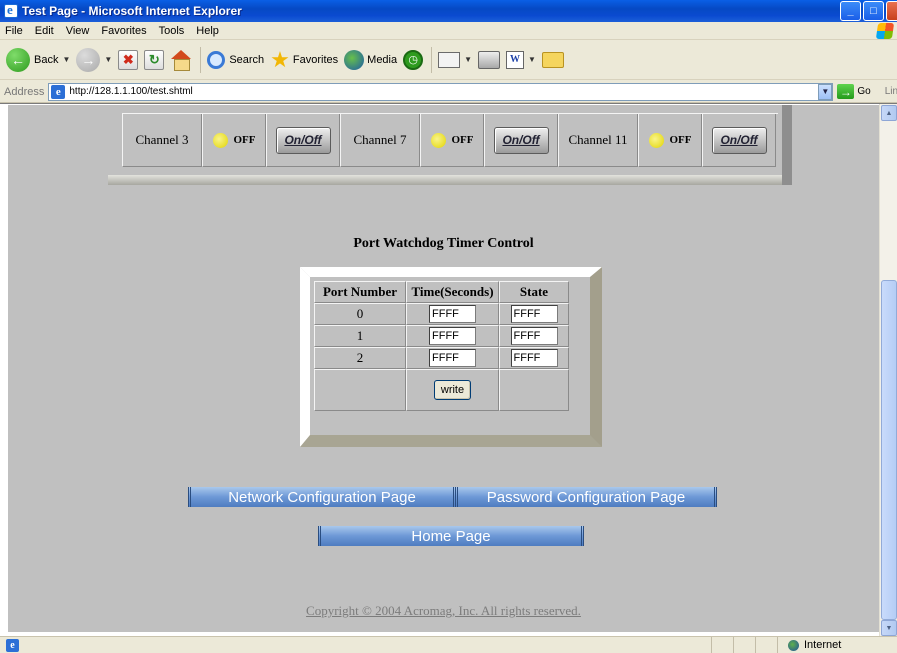 This screenshot has height=653, width=897. Describe the element at coordinates (823, 645) in the screenshot. I see `zone-label: Internet` at that location.